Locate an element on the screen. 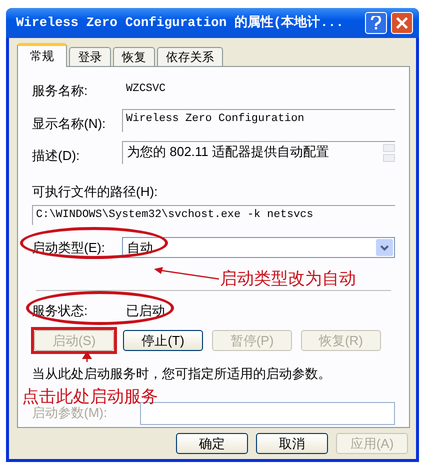  field-value: WZCSVC is located at coordinates (146, 89).